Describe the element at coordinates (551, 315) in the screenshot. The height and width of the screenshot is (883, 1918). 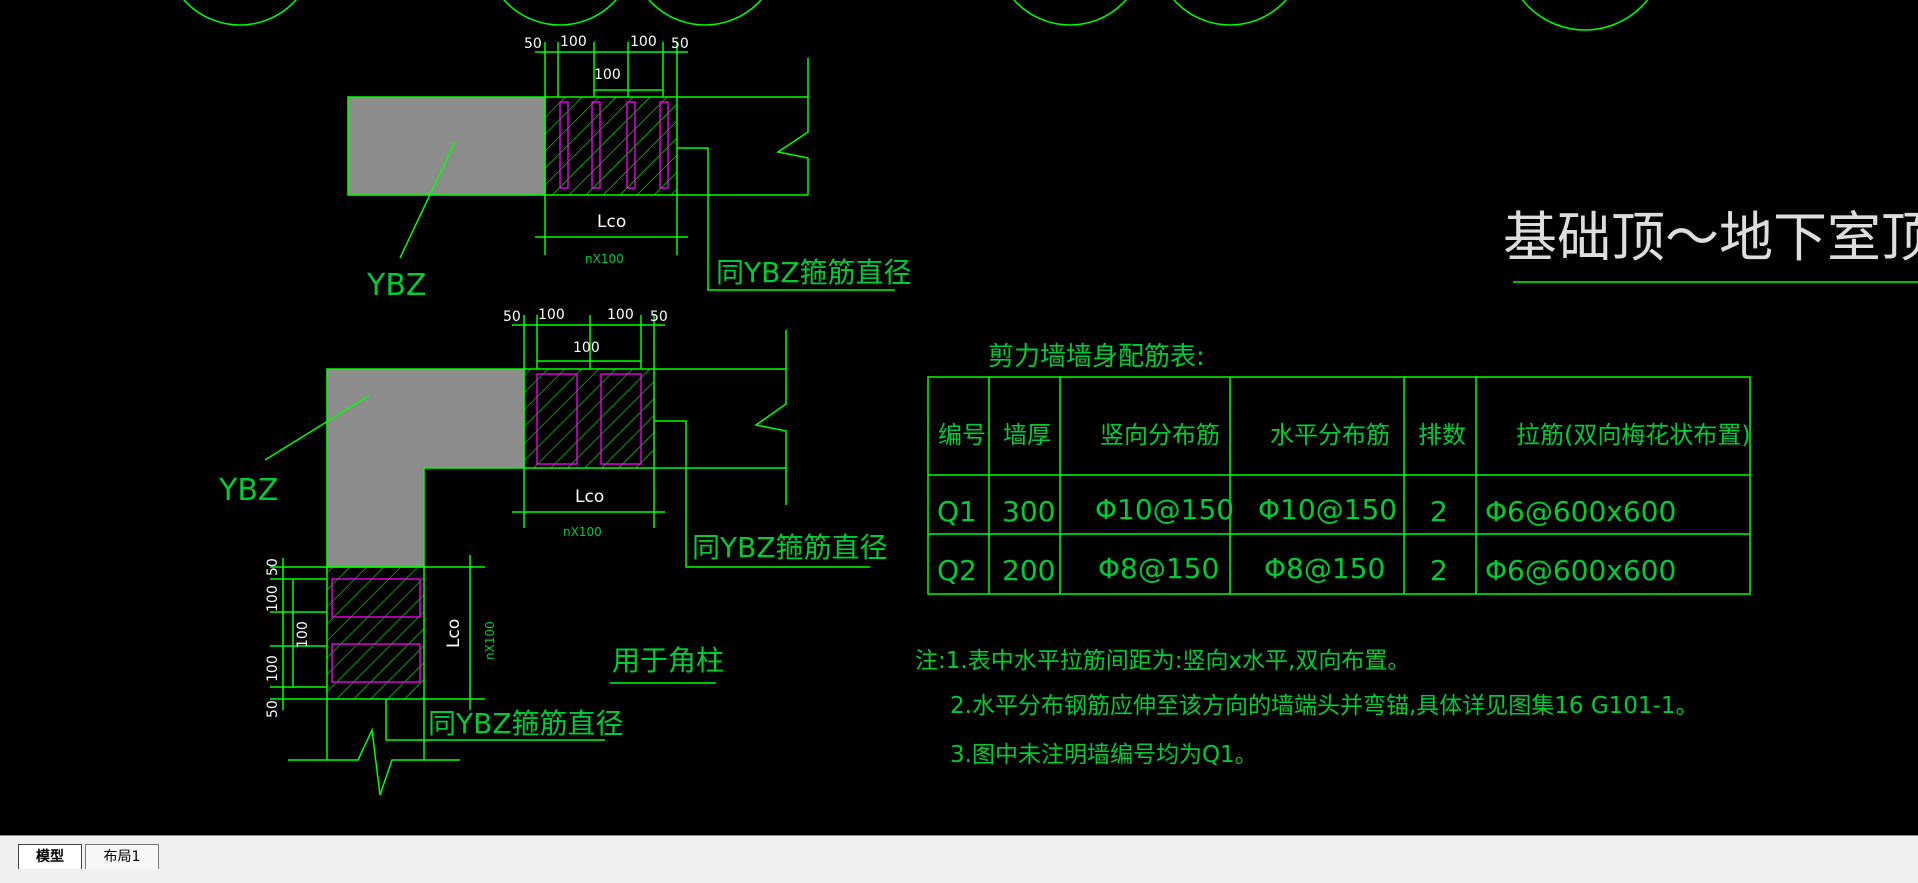
I see `dim2-100-a: 100` at that location.